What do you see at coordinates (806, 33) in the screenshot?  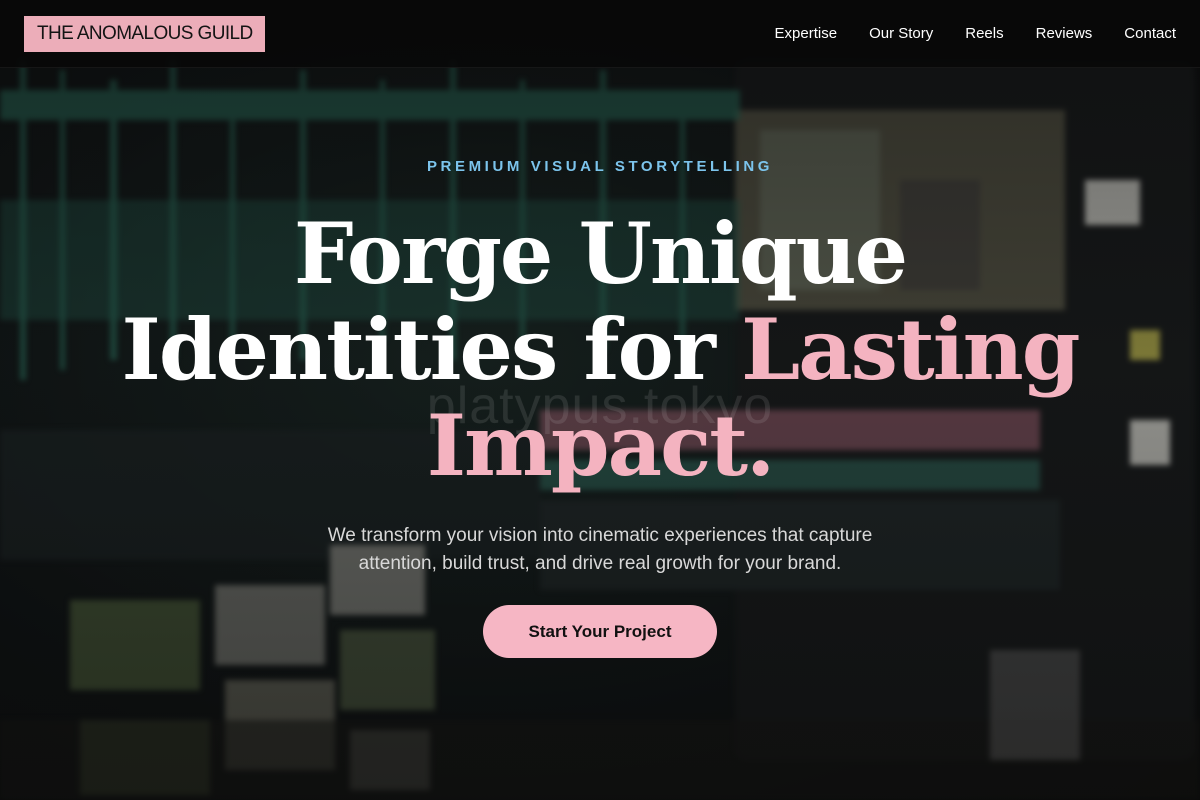 I see `nav-link-expertise: Expertise` at bounding box center [806, 33].